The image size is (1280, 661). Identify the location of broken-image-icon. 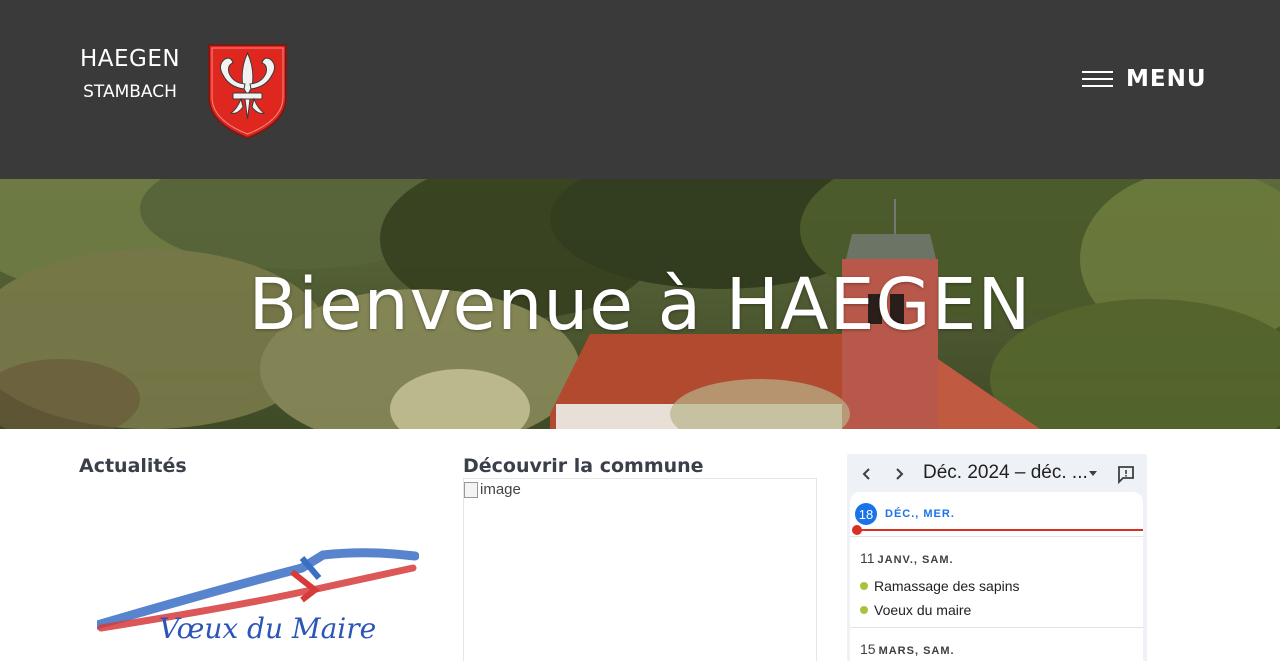
(471, 489).